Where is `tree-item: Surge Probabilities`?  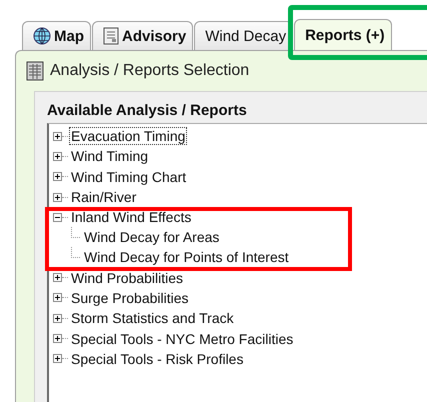
tree-item: Surge Probabilities is located at coordinates (130, 297).